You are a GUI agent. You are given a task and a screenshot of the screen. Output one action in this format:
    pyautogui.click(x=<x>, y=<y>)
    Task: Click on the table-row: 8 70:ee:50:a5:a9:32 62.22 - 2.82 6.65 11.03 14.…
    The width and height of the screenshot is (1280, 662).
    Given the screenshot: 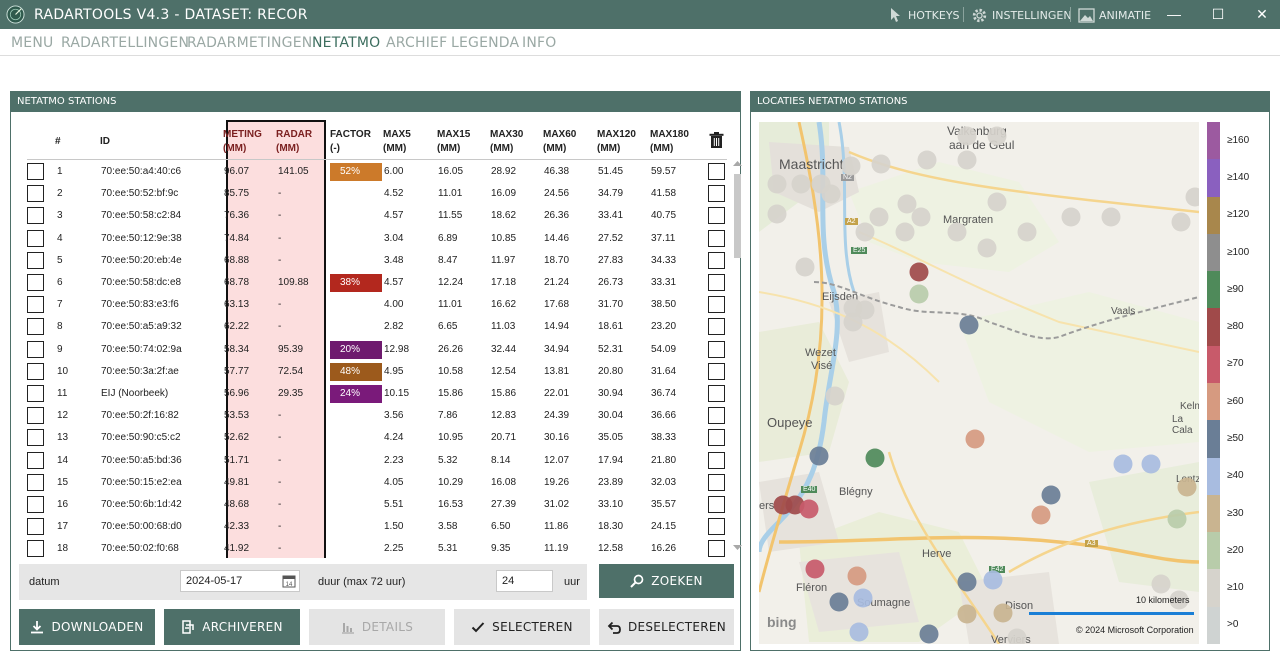 What is the action you would take?
    pyautogui.click(x=374, y=327)
    